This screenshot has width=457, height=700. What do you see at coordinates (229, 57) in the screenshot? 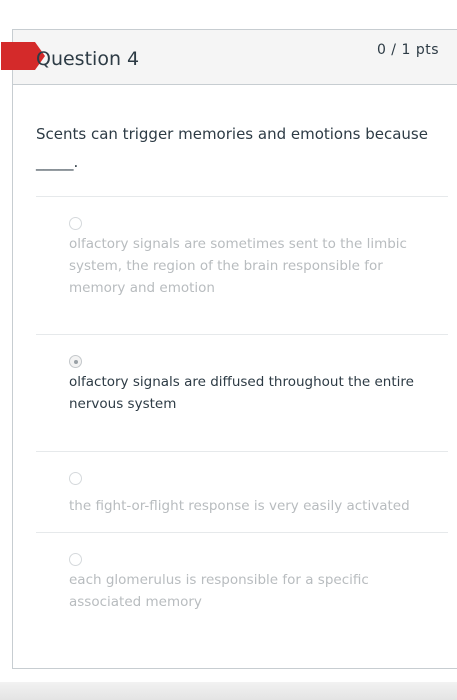
I see `question-header: Question 4 0 / 1 pts` at bounding box center [229, 57].